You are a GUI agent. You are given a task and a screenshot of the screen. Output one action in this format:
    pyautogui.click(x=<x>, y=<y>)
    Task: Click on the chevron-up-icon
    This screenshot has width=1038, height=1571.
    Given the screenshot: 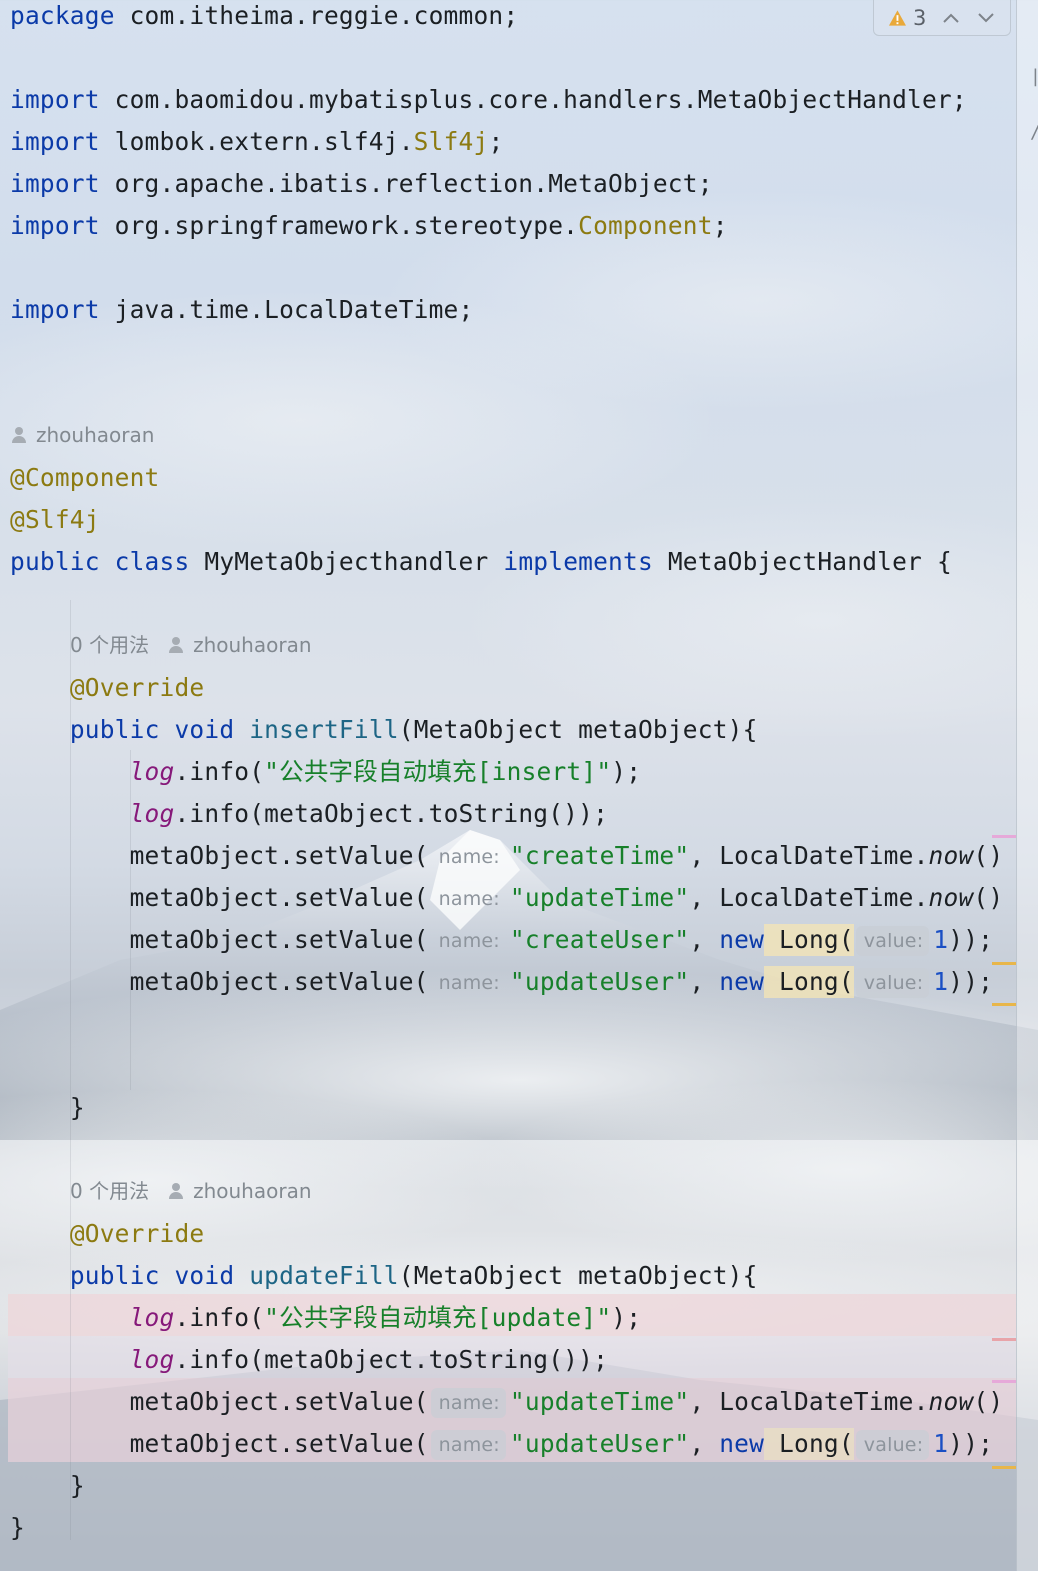 What is the action you would take?
    pyautogui.click(x=950, y=18)
    